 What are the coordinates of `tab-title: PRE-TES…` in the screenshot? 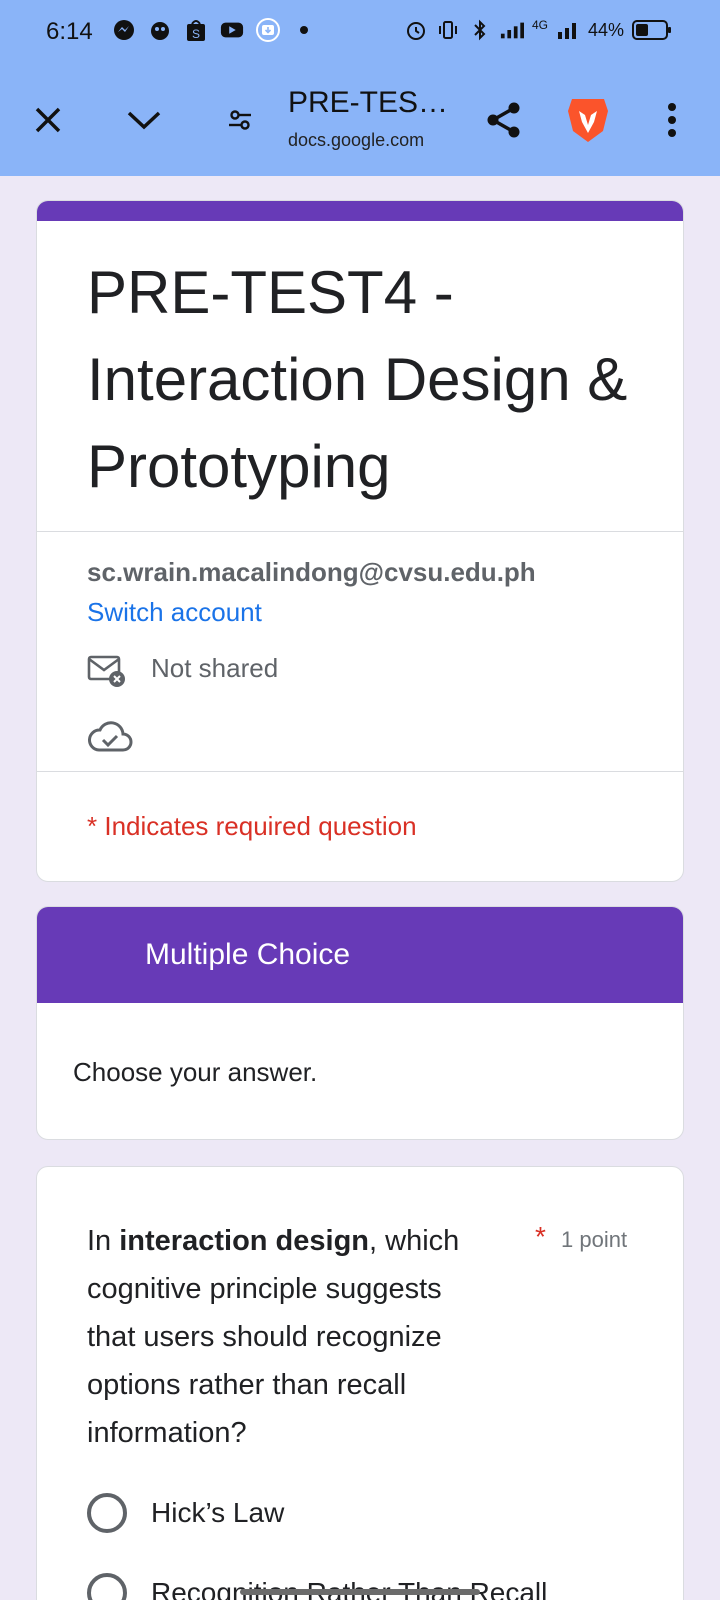 It's located at (368, 103).